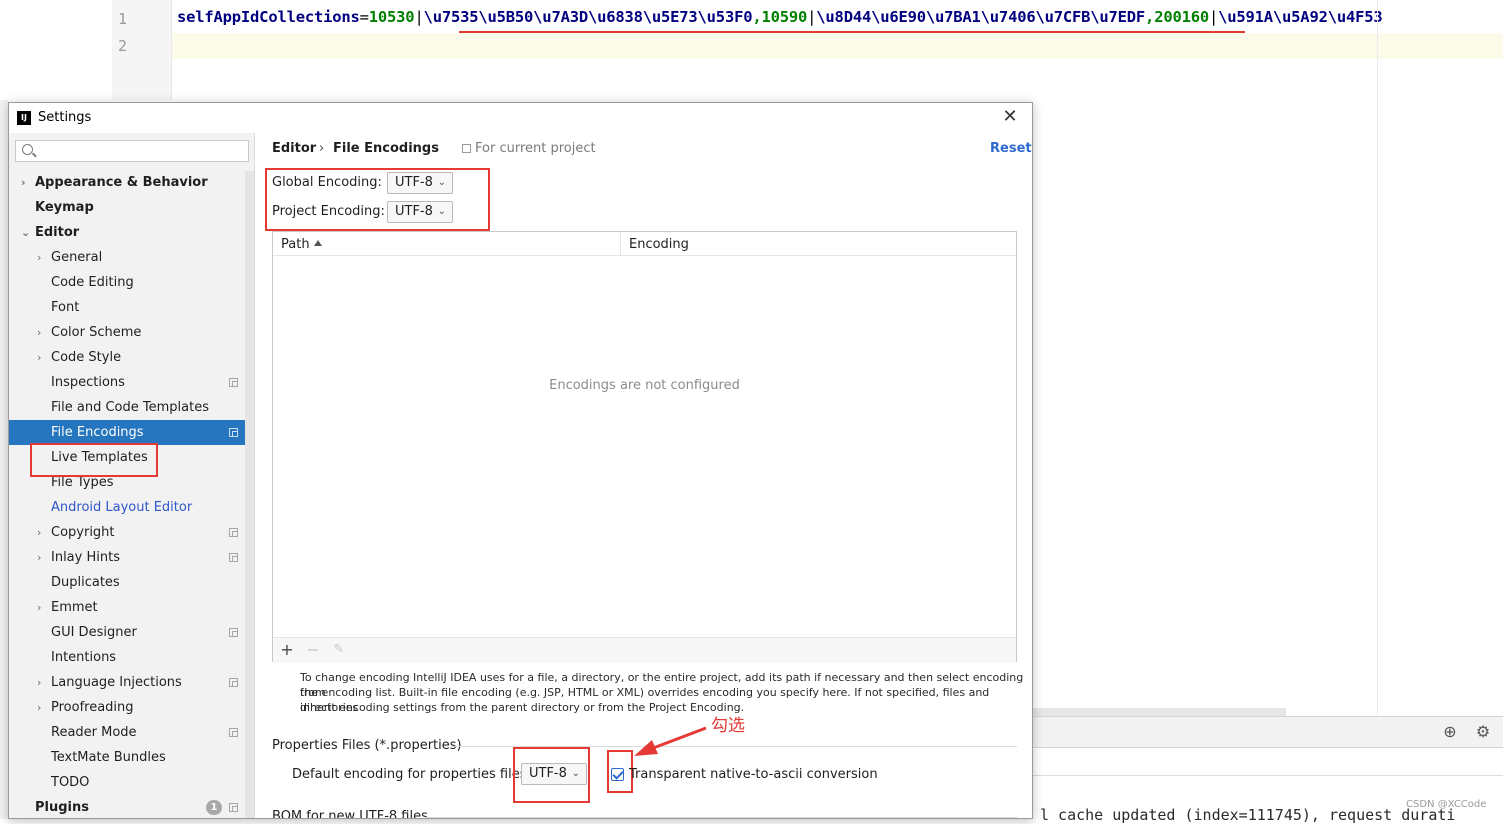 This screenshot has height=824, width=1503. I want to click on tree-item-label: Language Injections, so click(116, 682).